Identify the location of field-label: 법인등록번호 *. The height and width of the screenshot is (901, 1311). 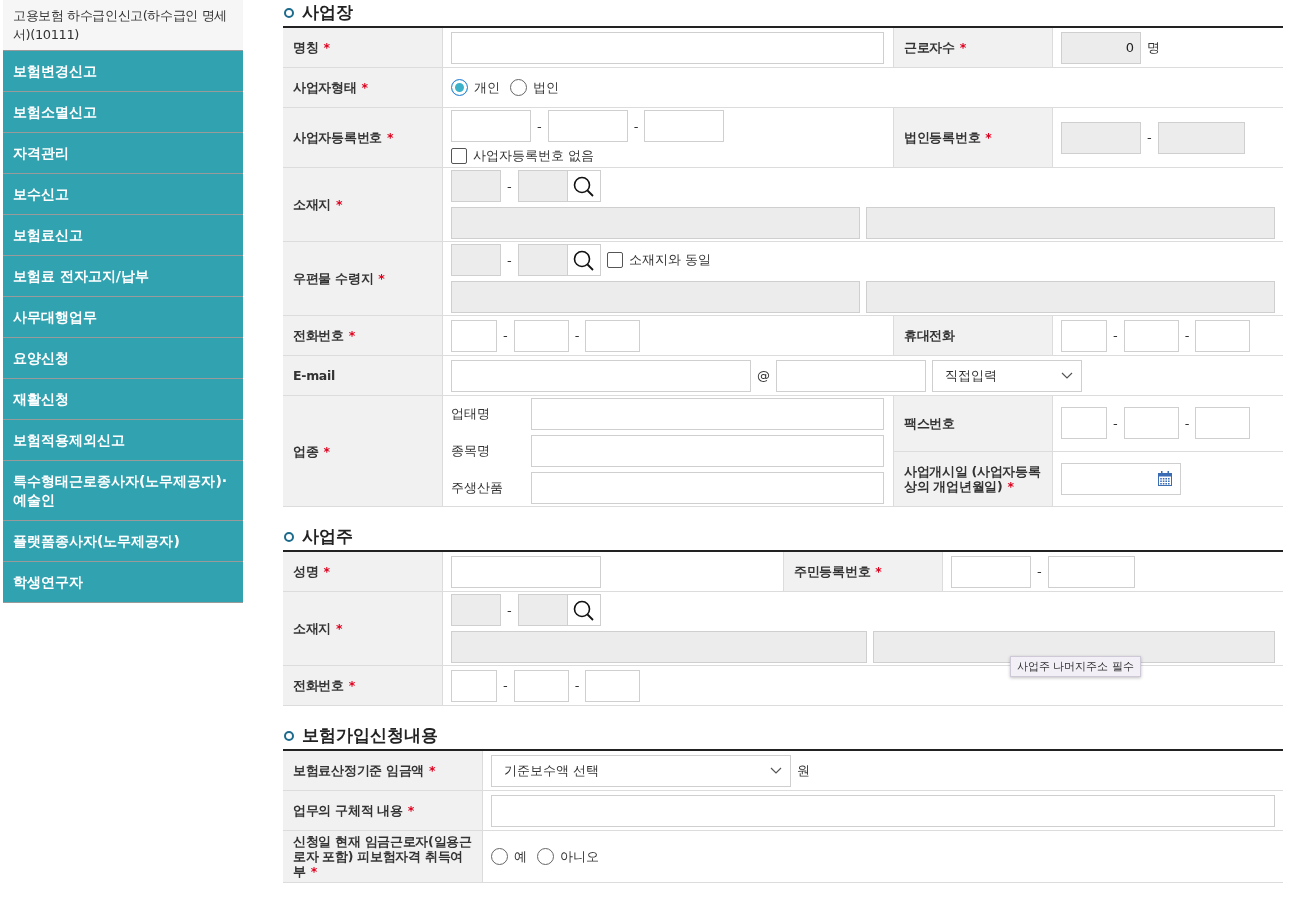
(948, 137).